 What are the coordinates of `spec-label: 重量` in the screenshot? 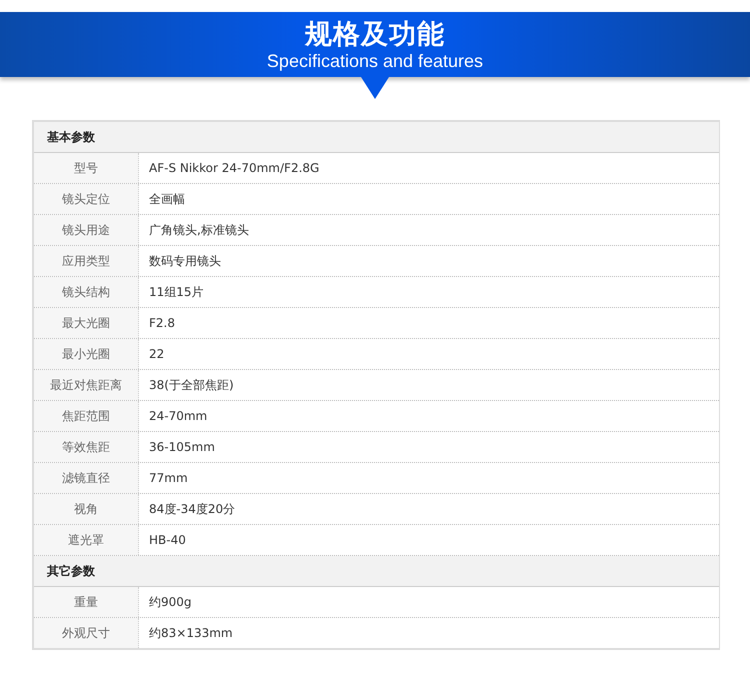 It's located at (86, 602).